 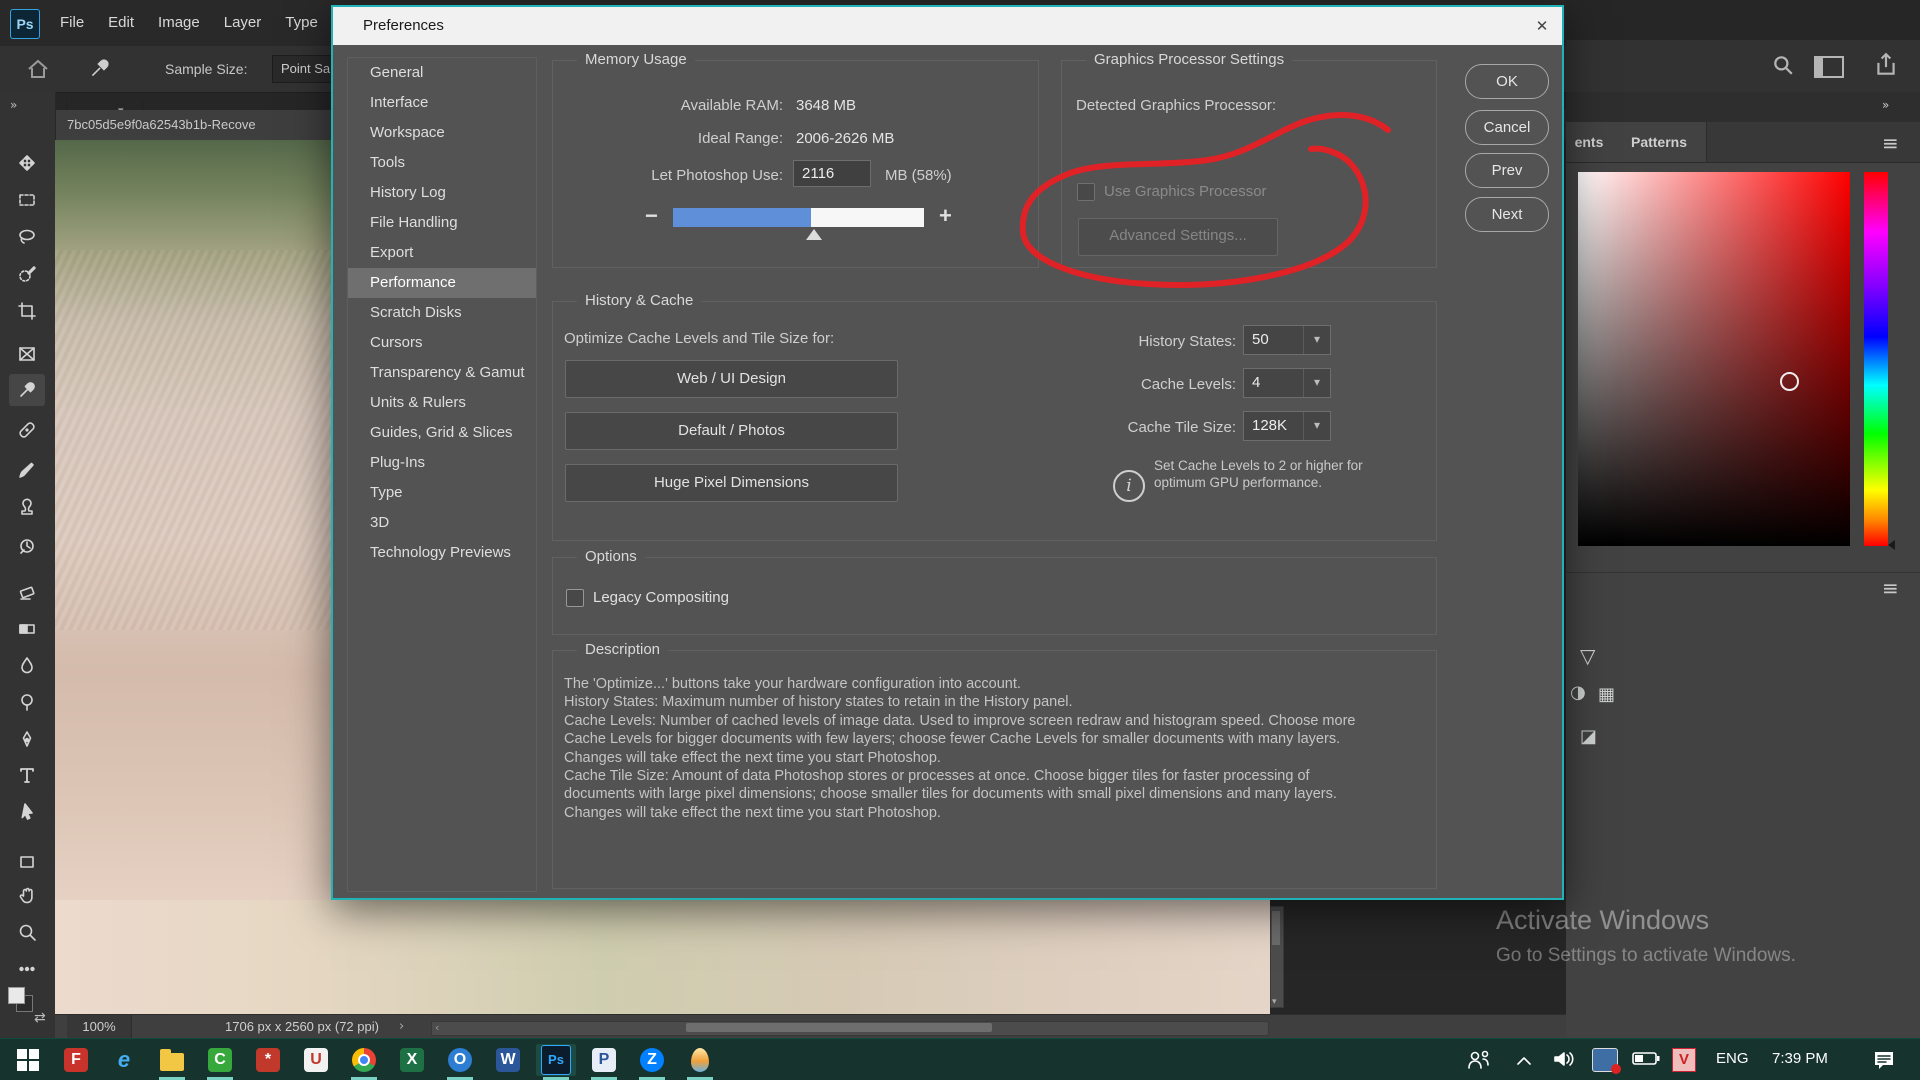 What do you see at coordinates (1890, 143) in the screenshot?
I see `panel-menu-icon: ≡` at bounding box center [1890, 143].